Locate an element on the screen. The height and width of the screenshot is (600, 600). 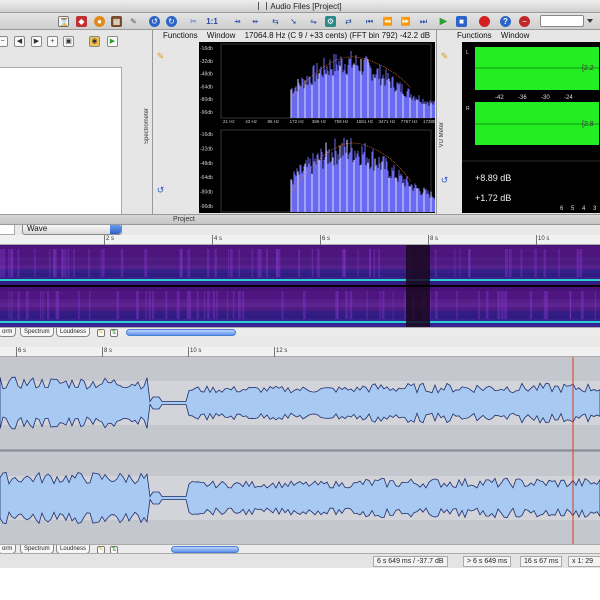
vu-channel-right: R is located at coordinates (468, 109).